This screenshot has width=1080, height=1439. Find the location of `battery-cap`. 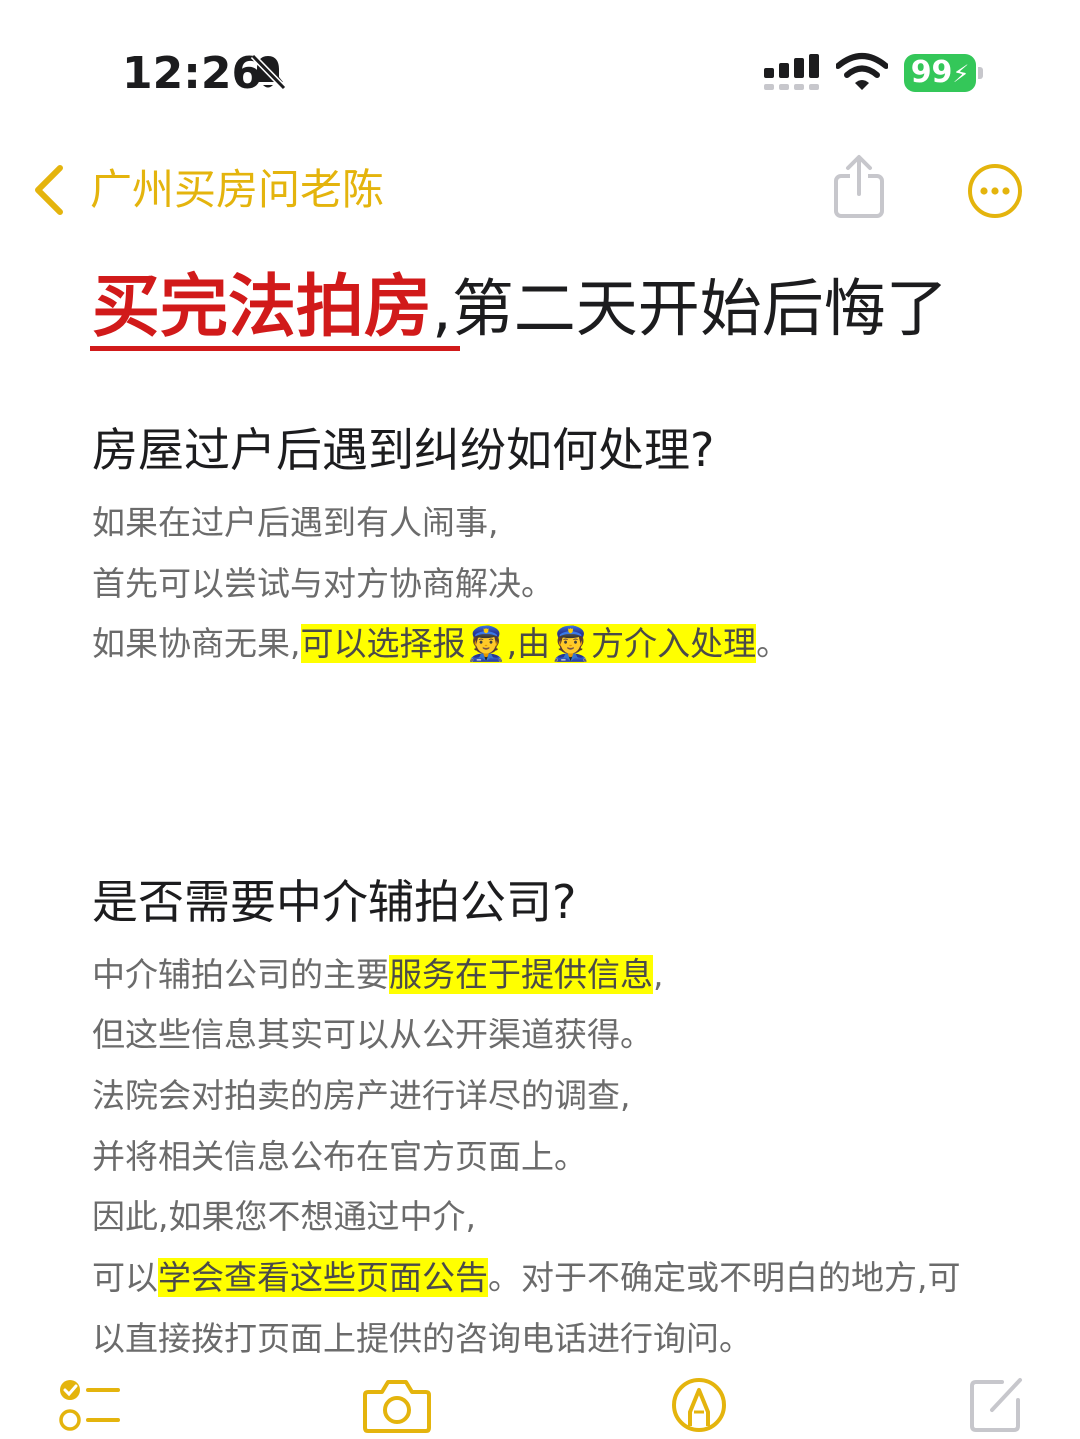

battery-cap is located at coordinates (980, 73).